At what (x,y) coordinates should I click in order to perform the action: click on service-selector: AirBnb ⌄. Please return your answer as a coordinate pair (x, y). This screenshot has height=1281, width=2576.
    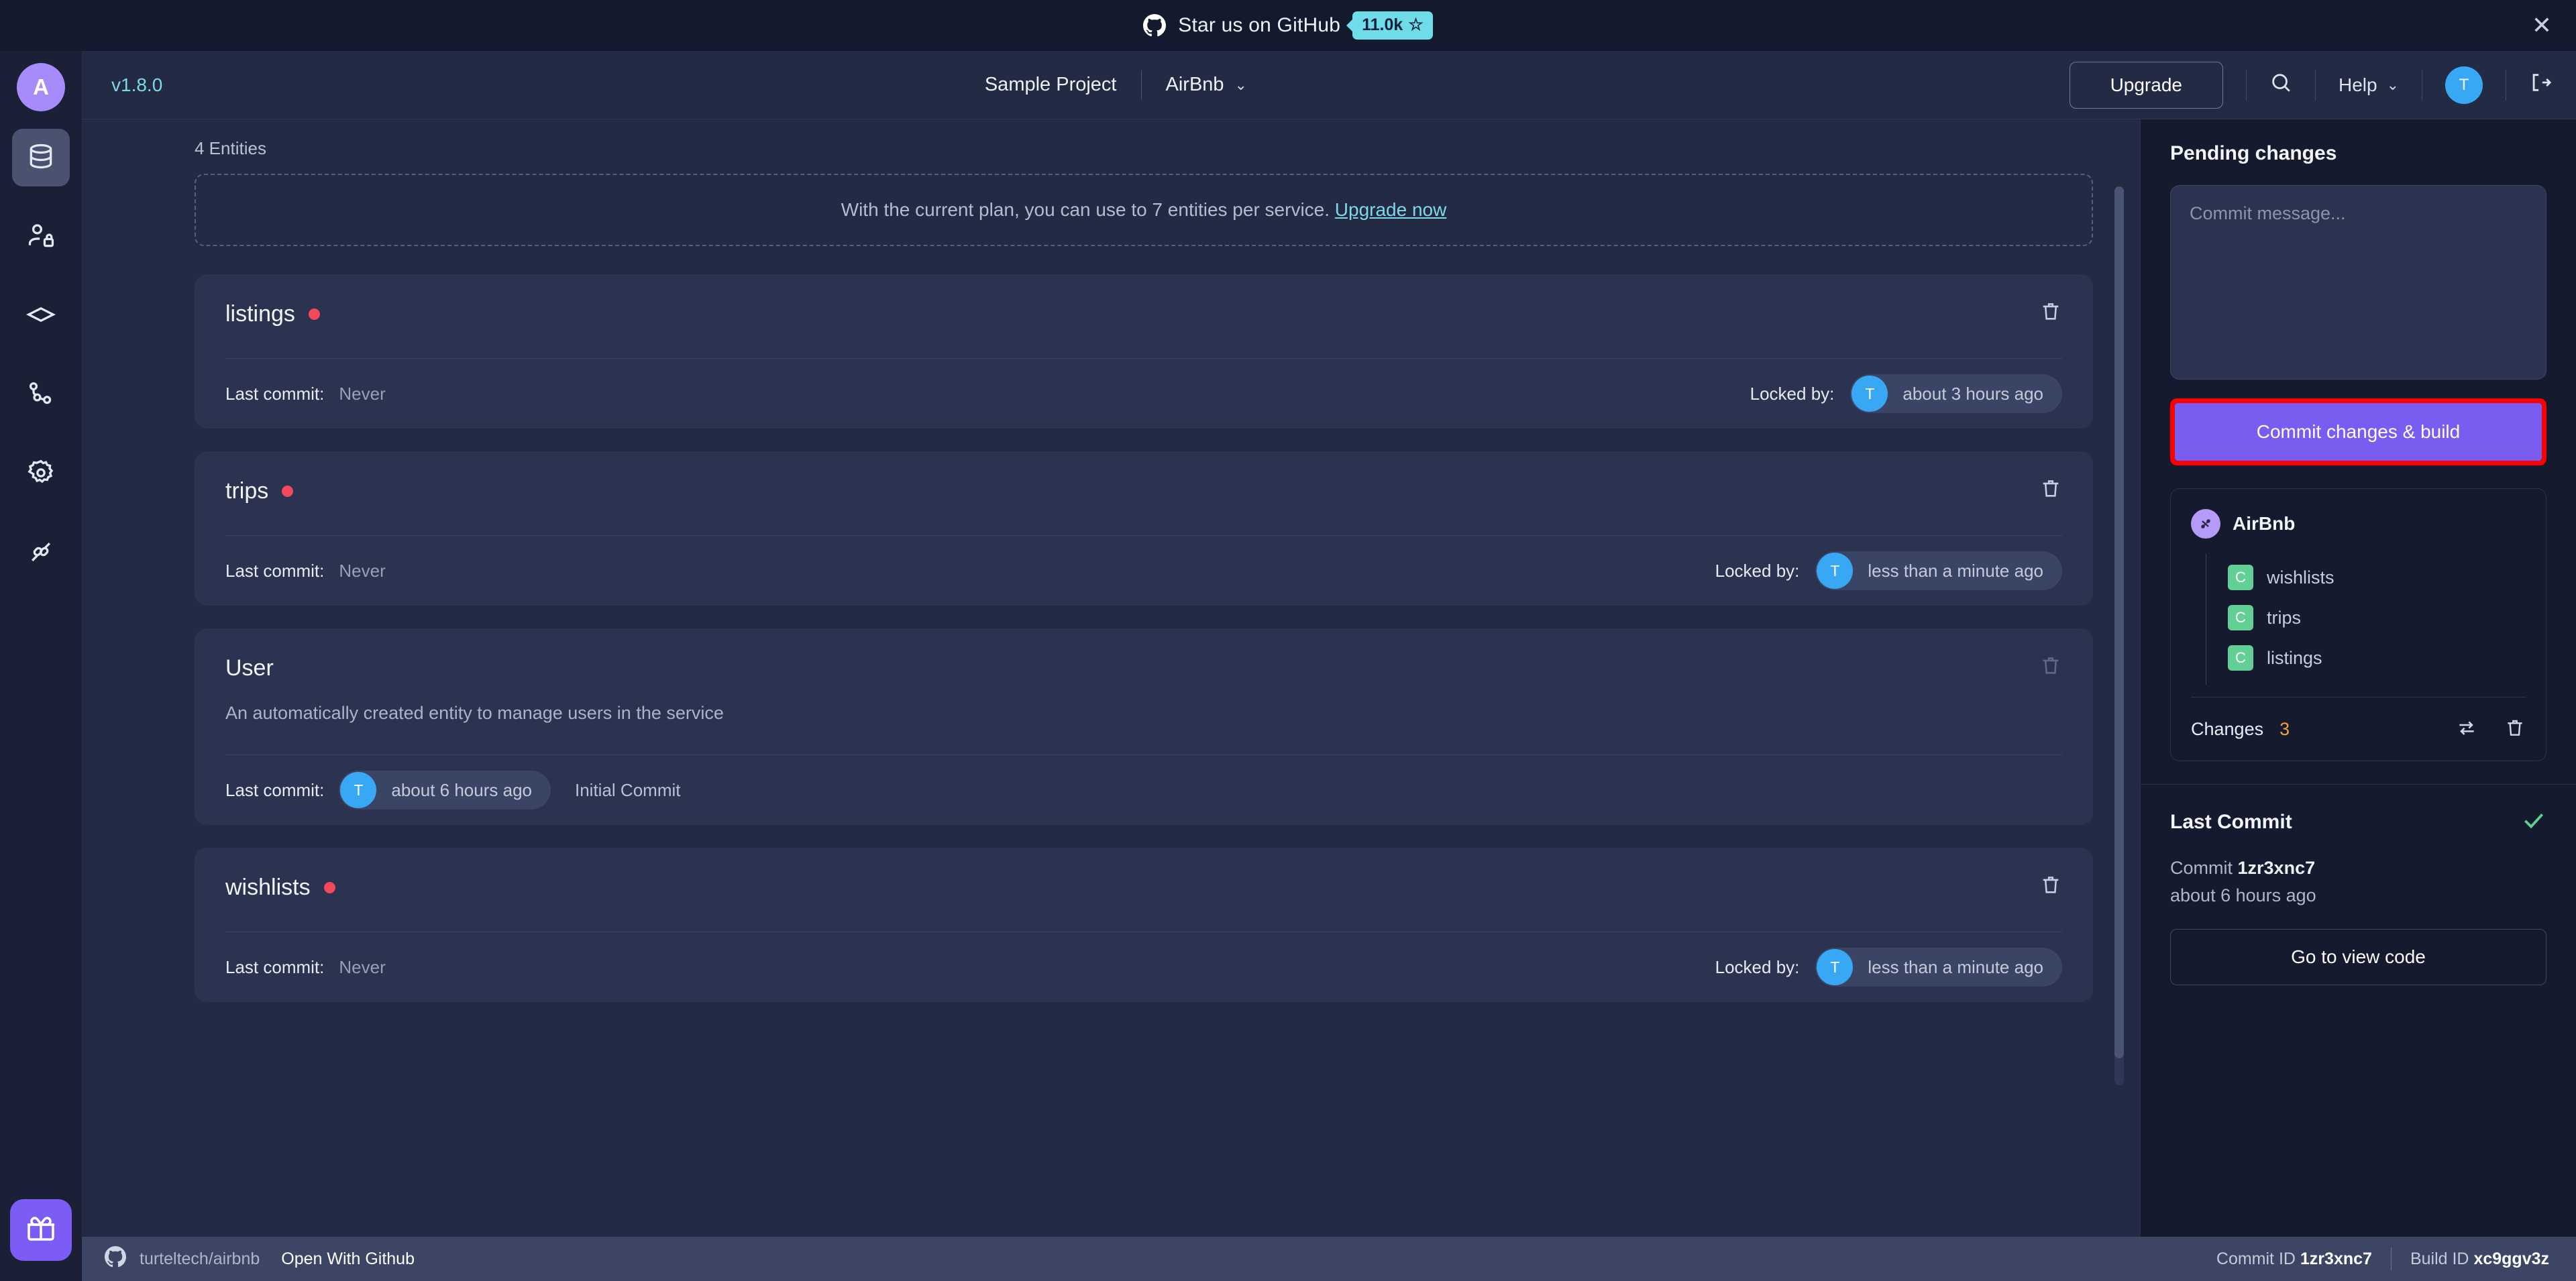
    Looking at the image, I should click on (1206, 85).